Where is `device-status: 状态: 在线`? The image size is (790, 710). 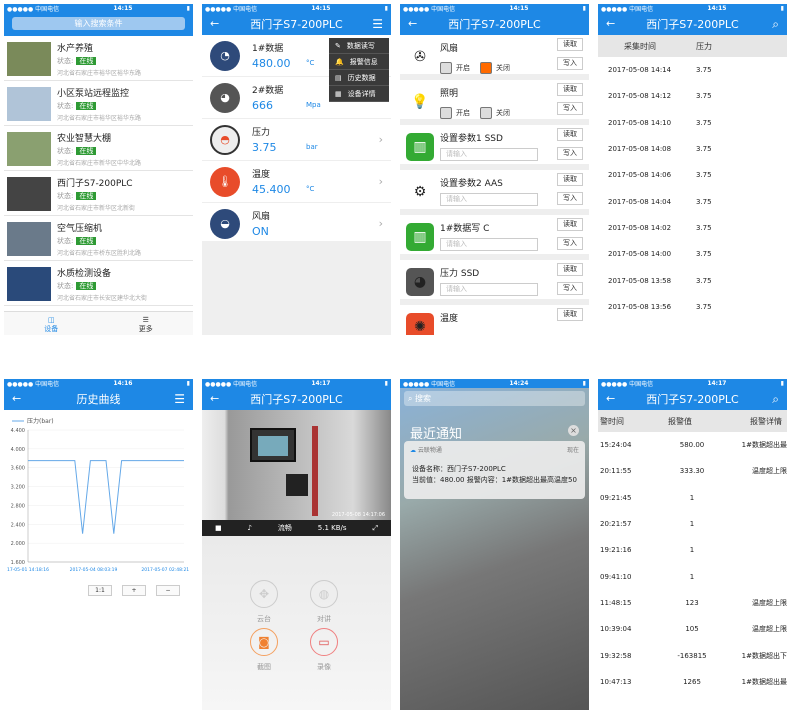
device-status: 状态: 在线 is located at coordinates (99, 151).